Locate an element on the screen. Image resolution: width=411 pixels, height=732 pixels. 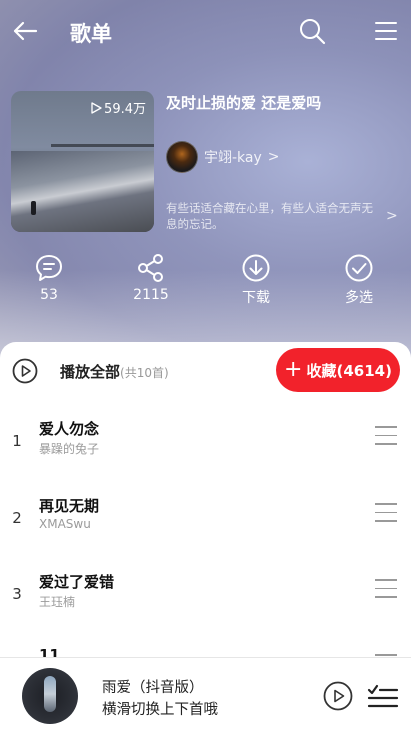
download-label: 下载 is located at coordinates (256, 298).